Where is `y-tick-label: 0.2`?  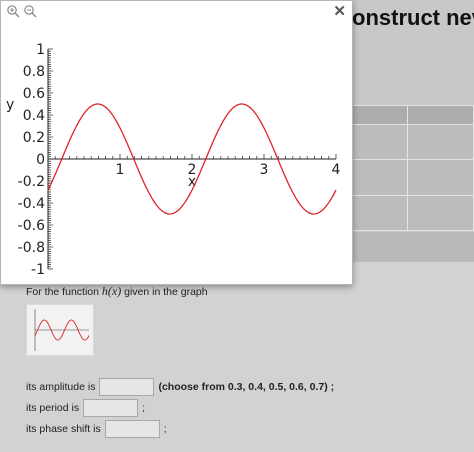
y-tick-label: 0.2 is located at coordinates (34, 138).